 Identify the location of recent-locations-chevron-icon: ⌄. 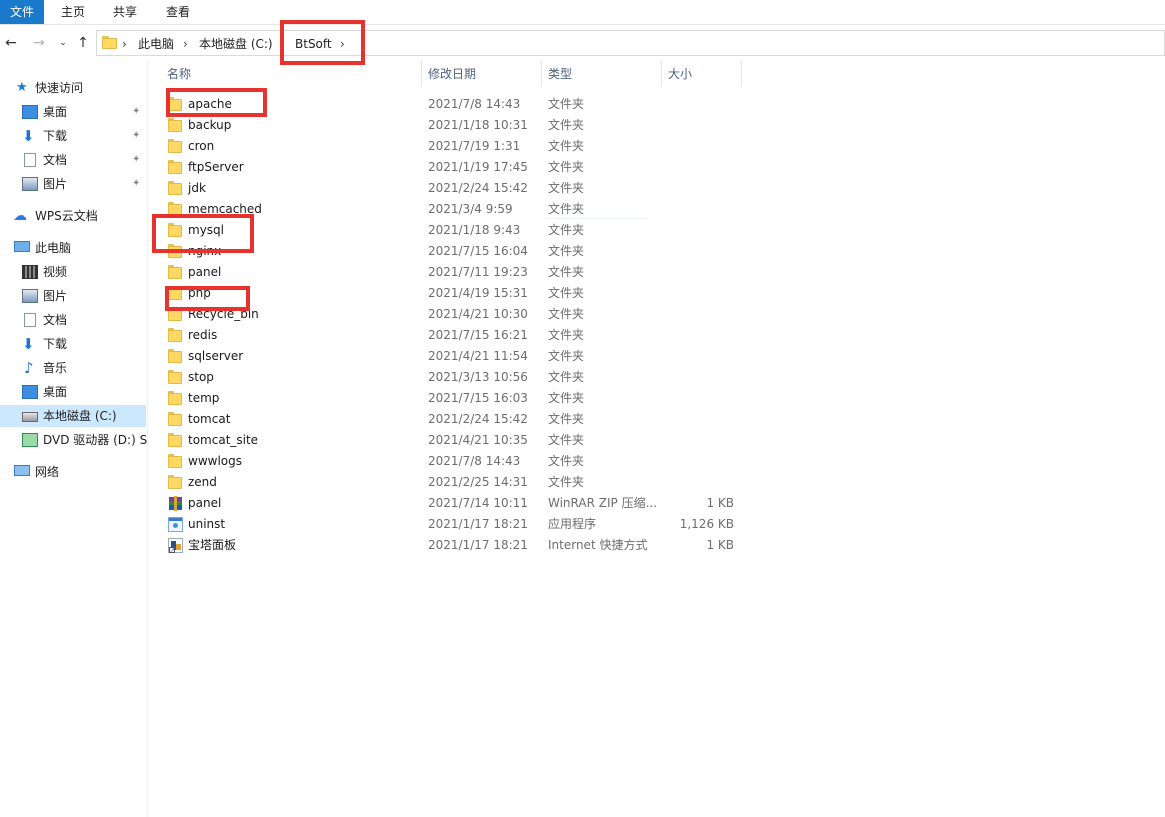
(63, 43).